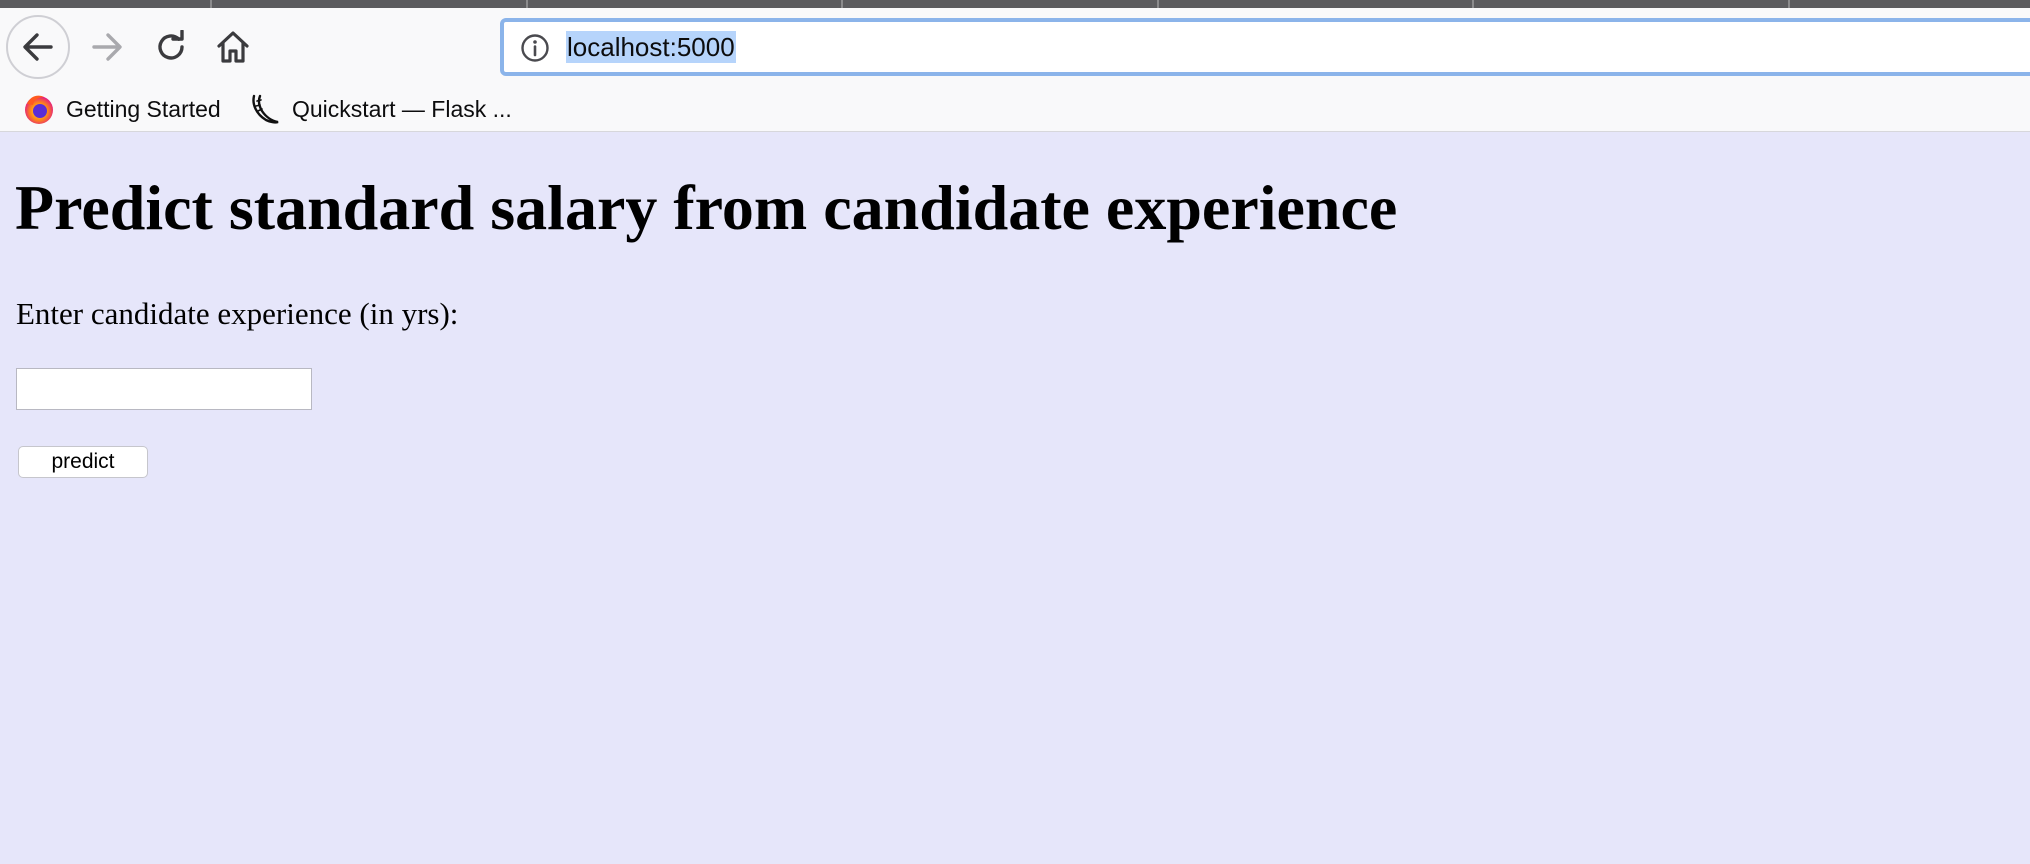 The height and width of the screenshot is (864, 2030). I want to click on home-icon, so click(233, 47).